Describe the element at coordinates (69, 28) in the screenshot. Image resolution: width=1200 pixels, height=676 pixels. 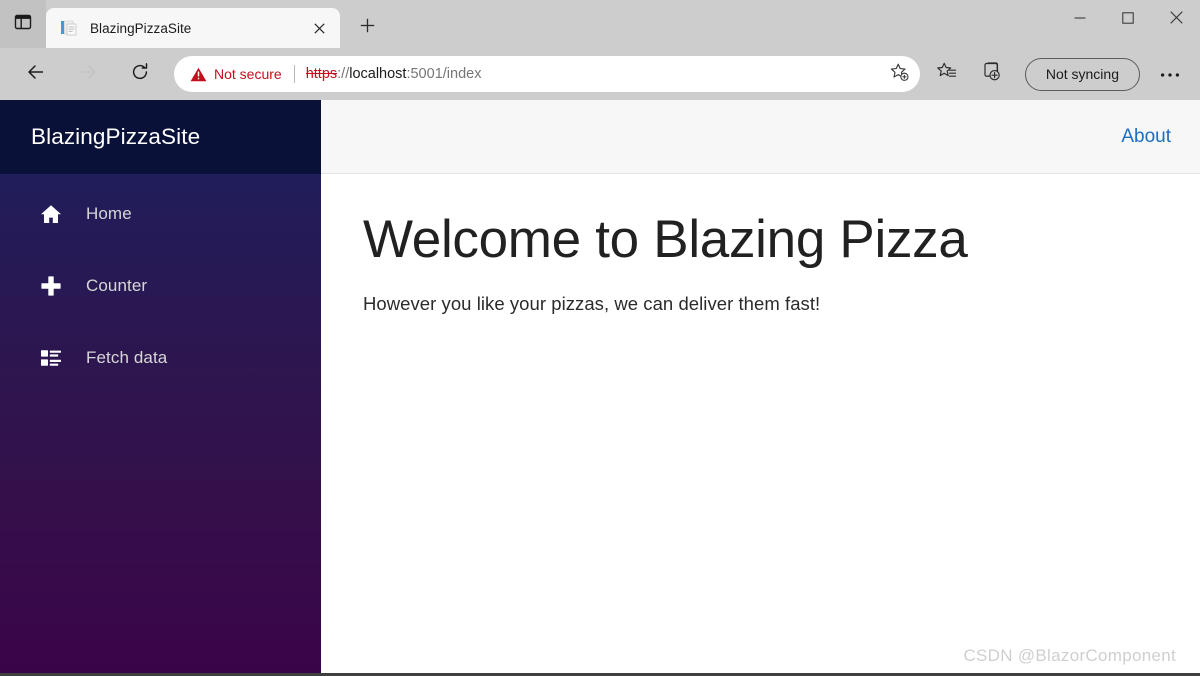
I see `page-favicon` at that location.